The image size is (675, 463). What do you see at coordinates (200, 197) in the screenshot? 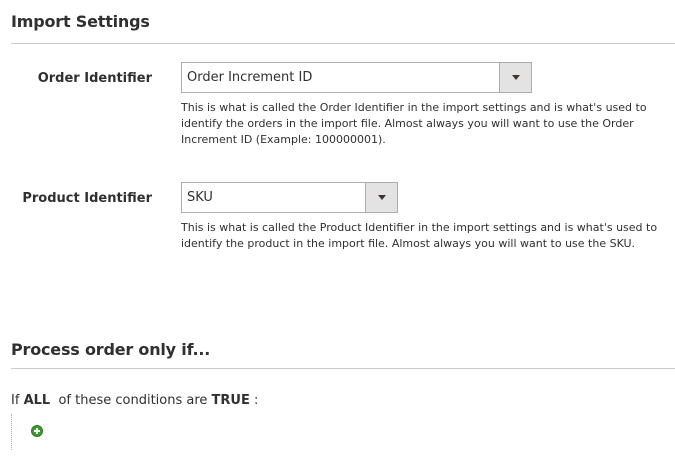
I see `product-identifier-value: SKU` at bounding box center [200, 197].